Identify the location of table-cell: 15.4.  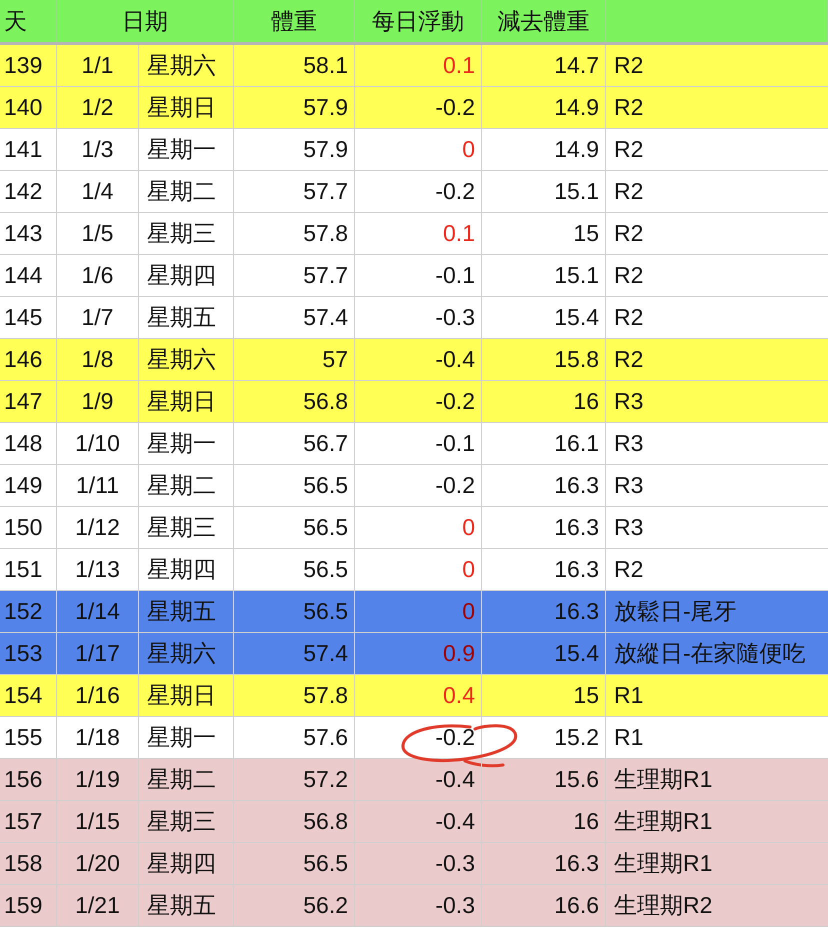
(544, 653).